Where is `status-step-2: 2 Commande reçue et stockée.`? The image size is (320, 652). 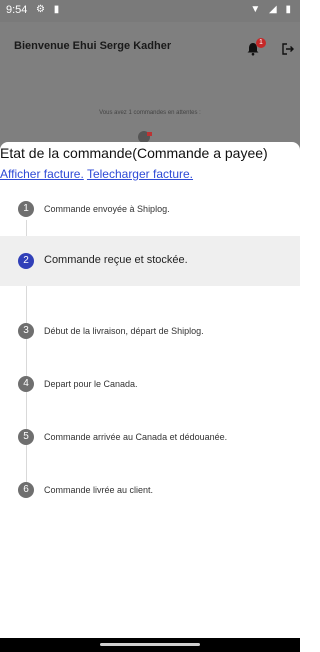
status-step-2: 2 Commande reçue et stockée. is located at coordinates (150, 261).